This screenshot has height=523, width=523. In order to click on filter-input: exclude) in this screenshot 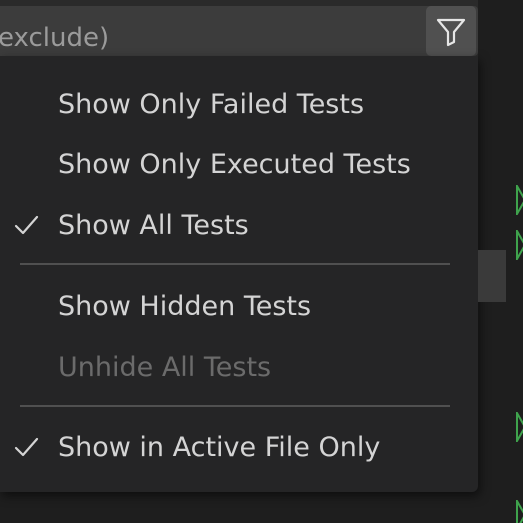, I will do `click(239, 31)`.